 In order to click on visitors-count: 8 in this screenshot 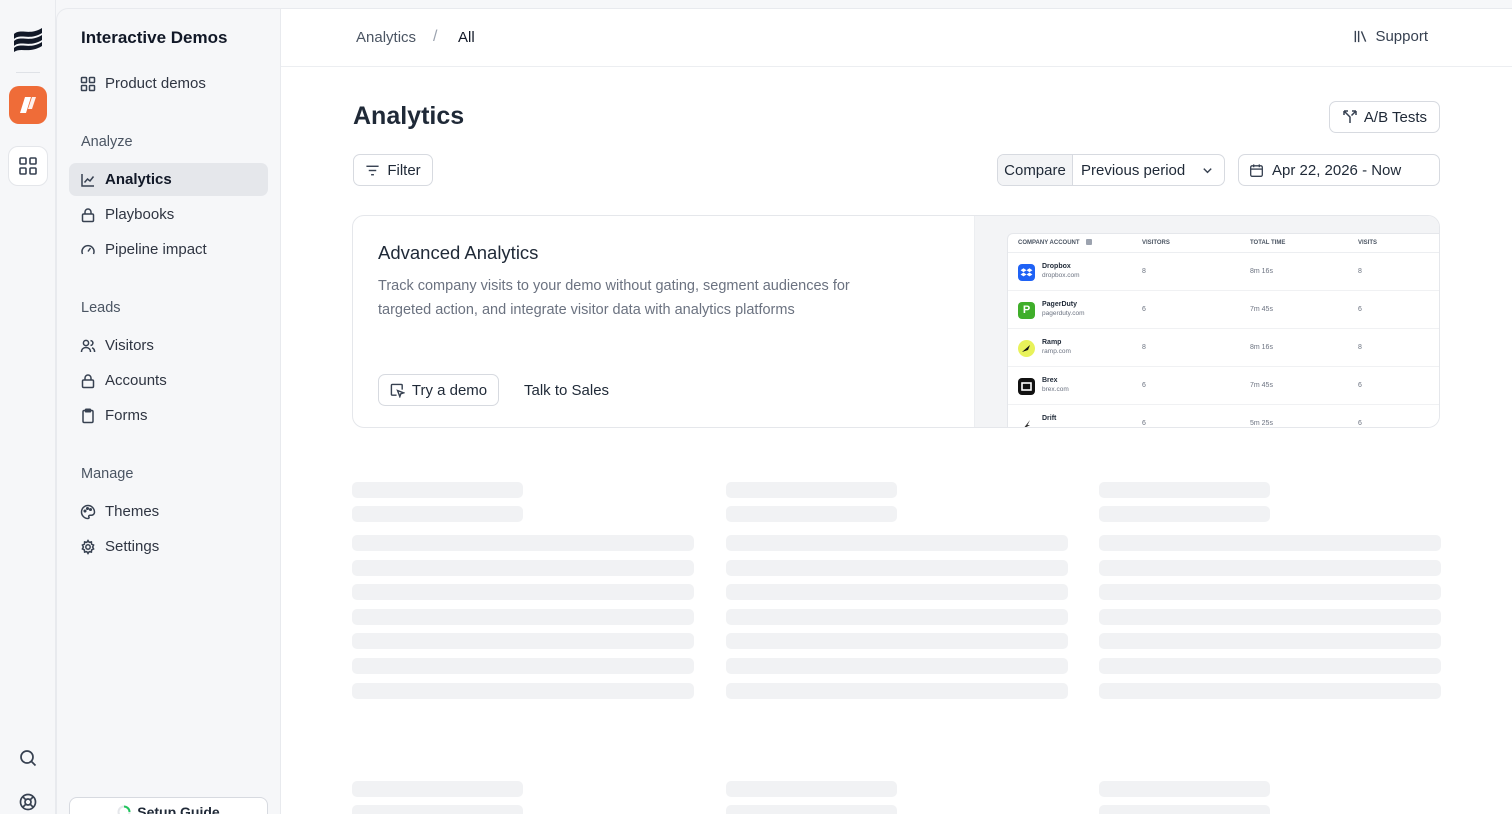, I will do `click(1144, 347)`.